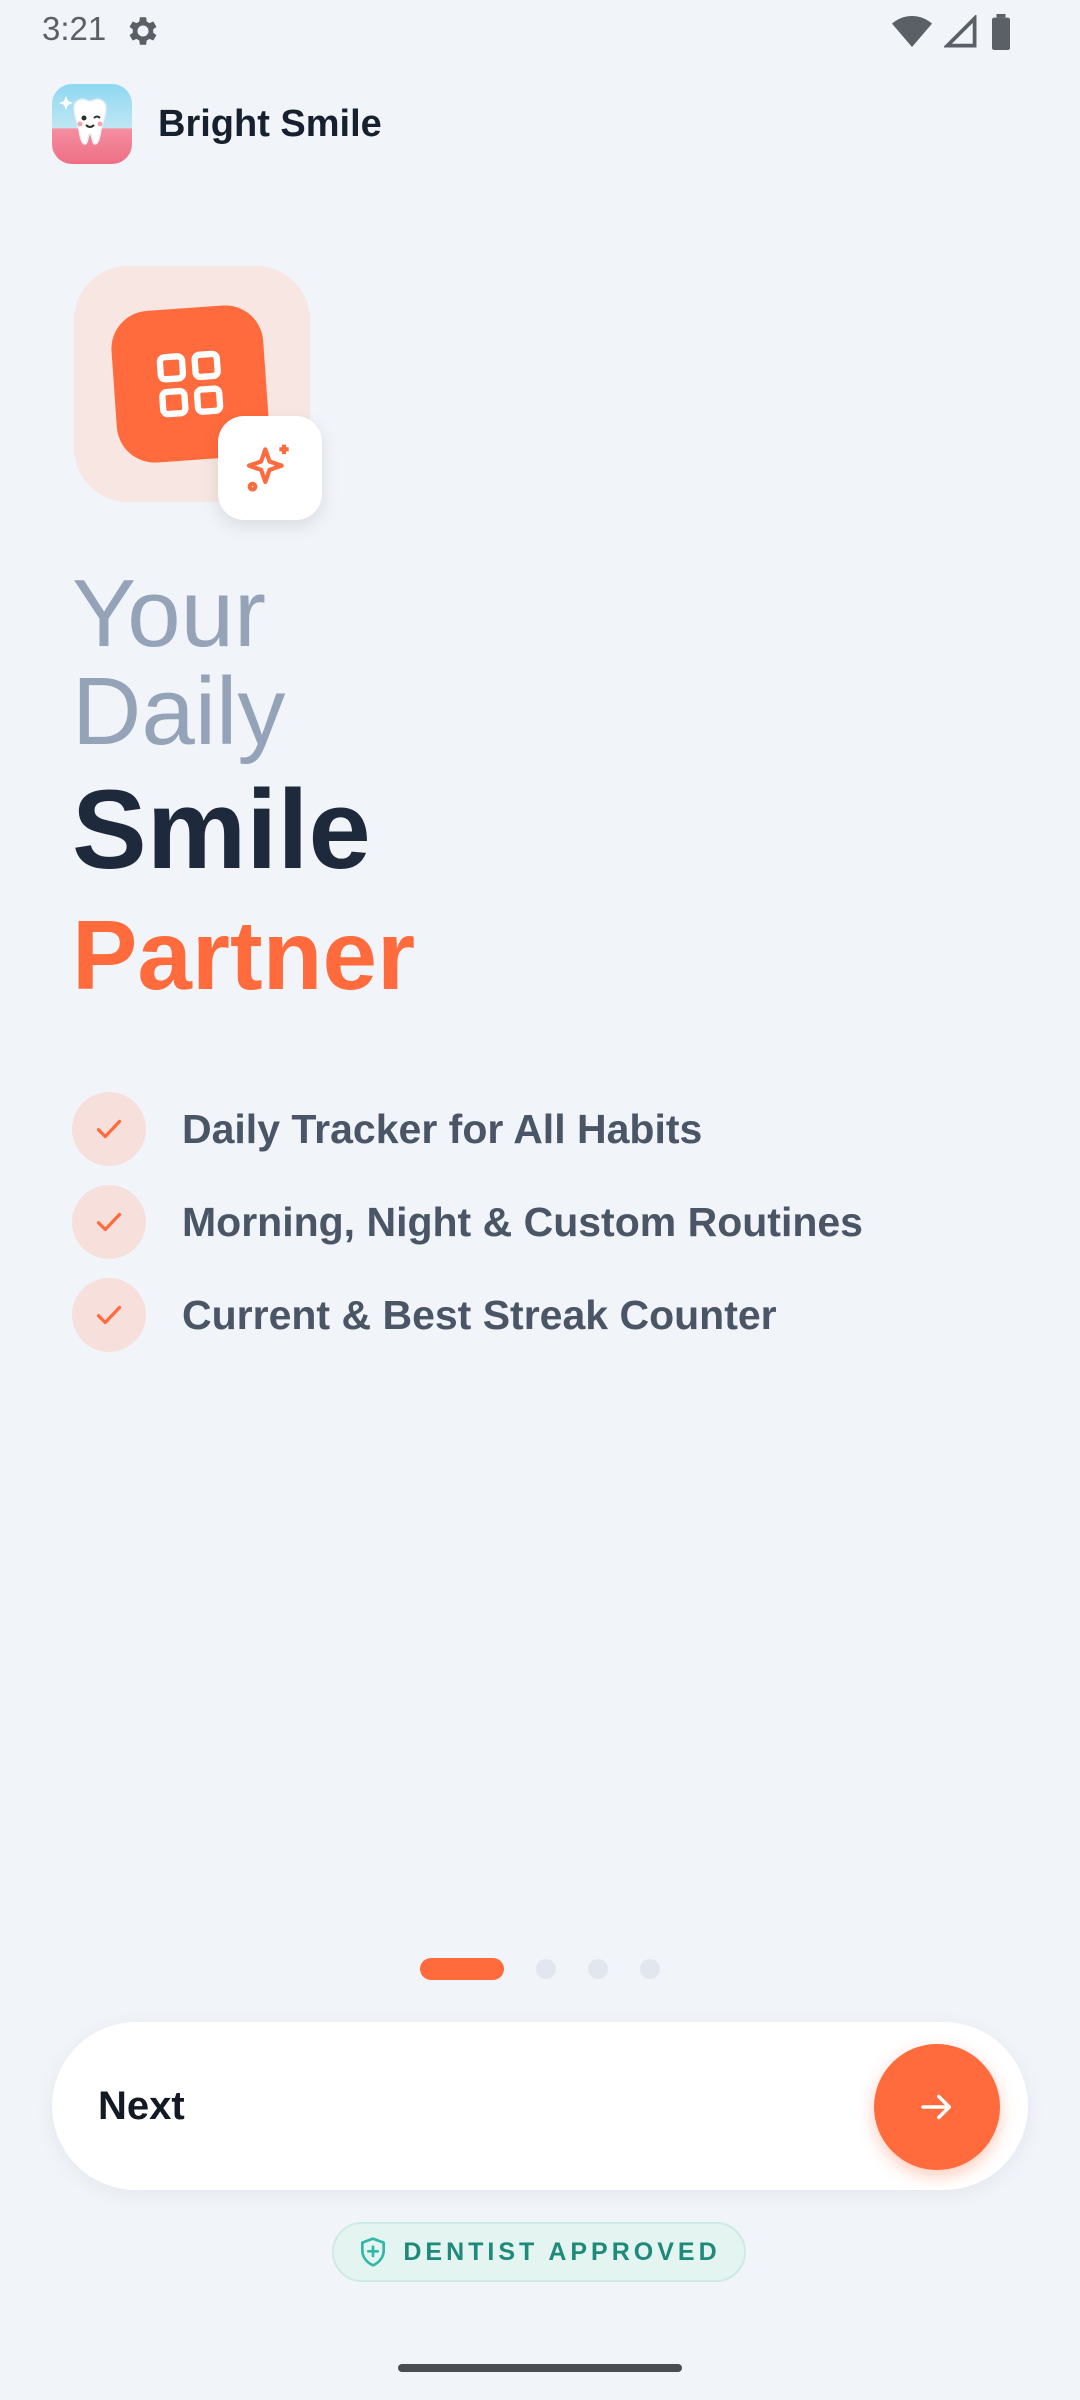 This screenshot has height=2400, width=1080. I want to click on gear-icon, so click(143, 31).